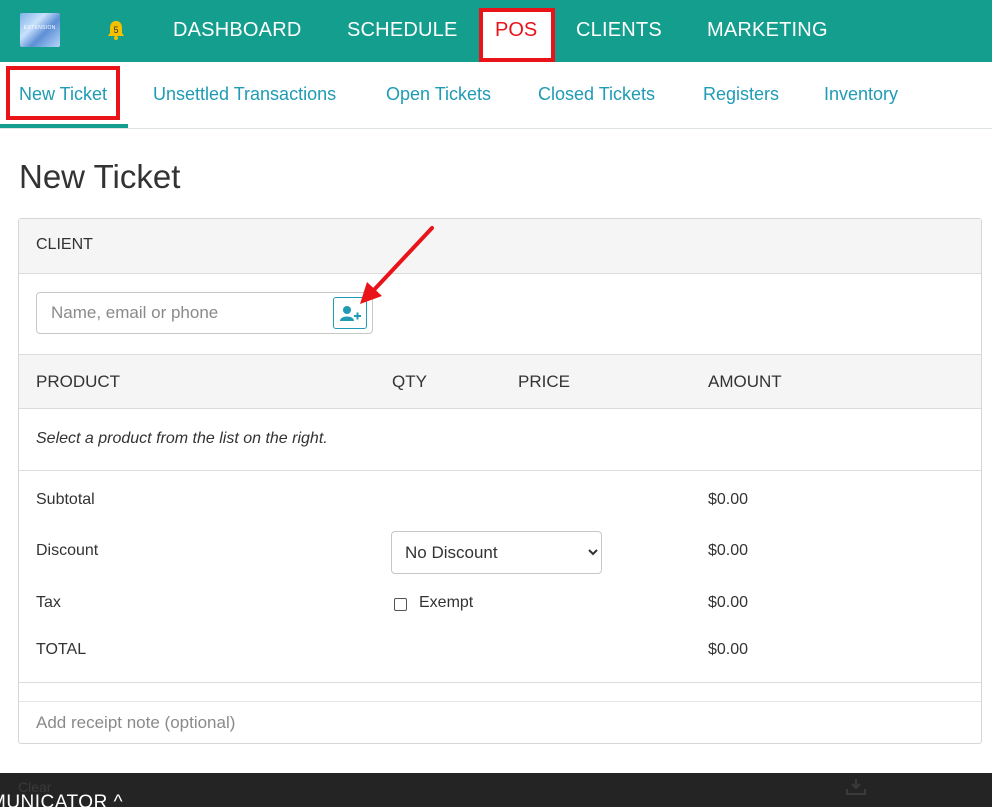 The height and width of the screenshot is (807, 992). I want to click on receipt-note-field, so click(500, 722).